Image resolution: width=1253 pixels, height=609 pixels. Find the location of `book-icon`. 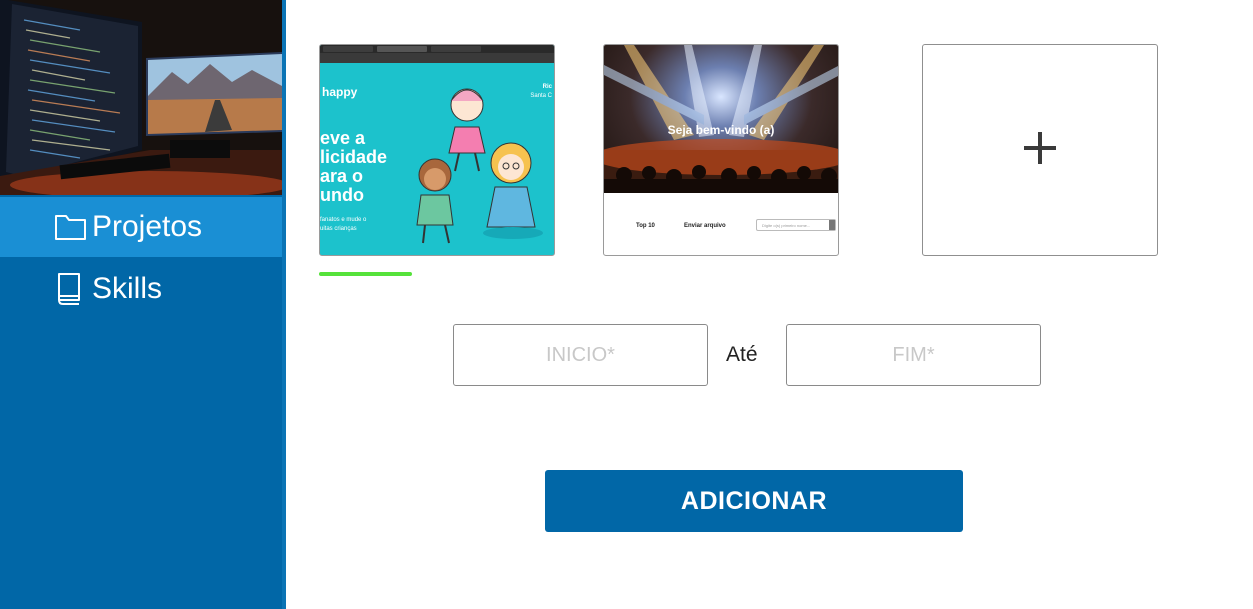

book-icon is located at coordinates (71, 289).